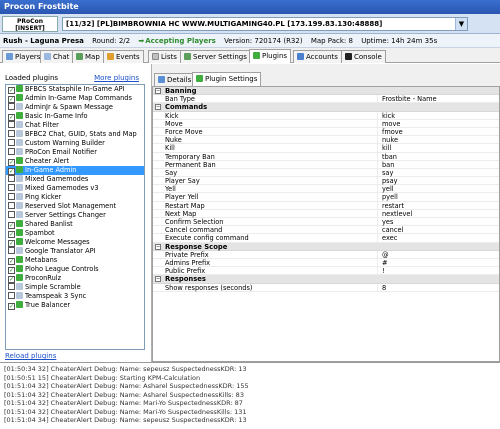 Image resolution: width=500 pixels, height=429 pixels. What do you see at coordinates (326, 132) in the screenshot?
I see `grid-row: Force Move fmove` at bounding box center [326, 132].